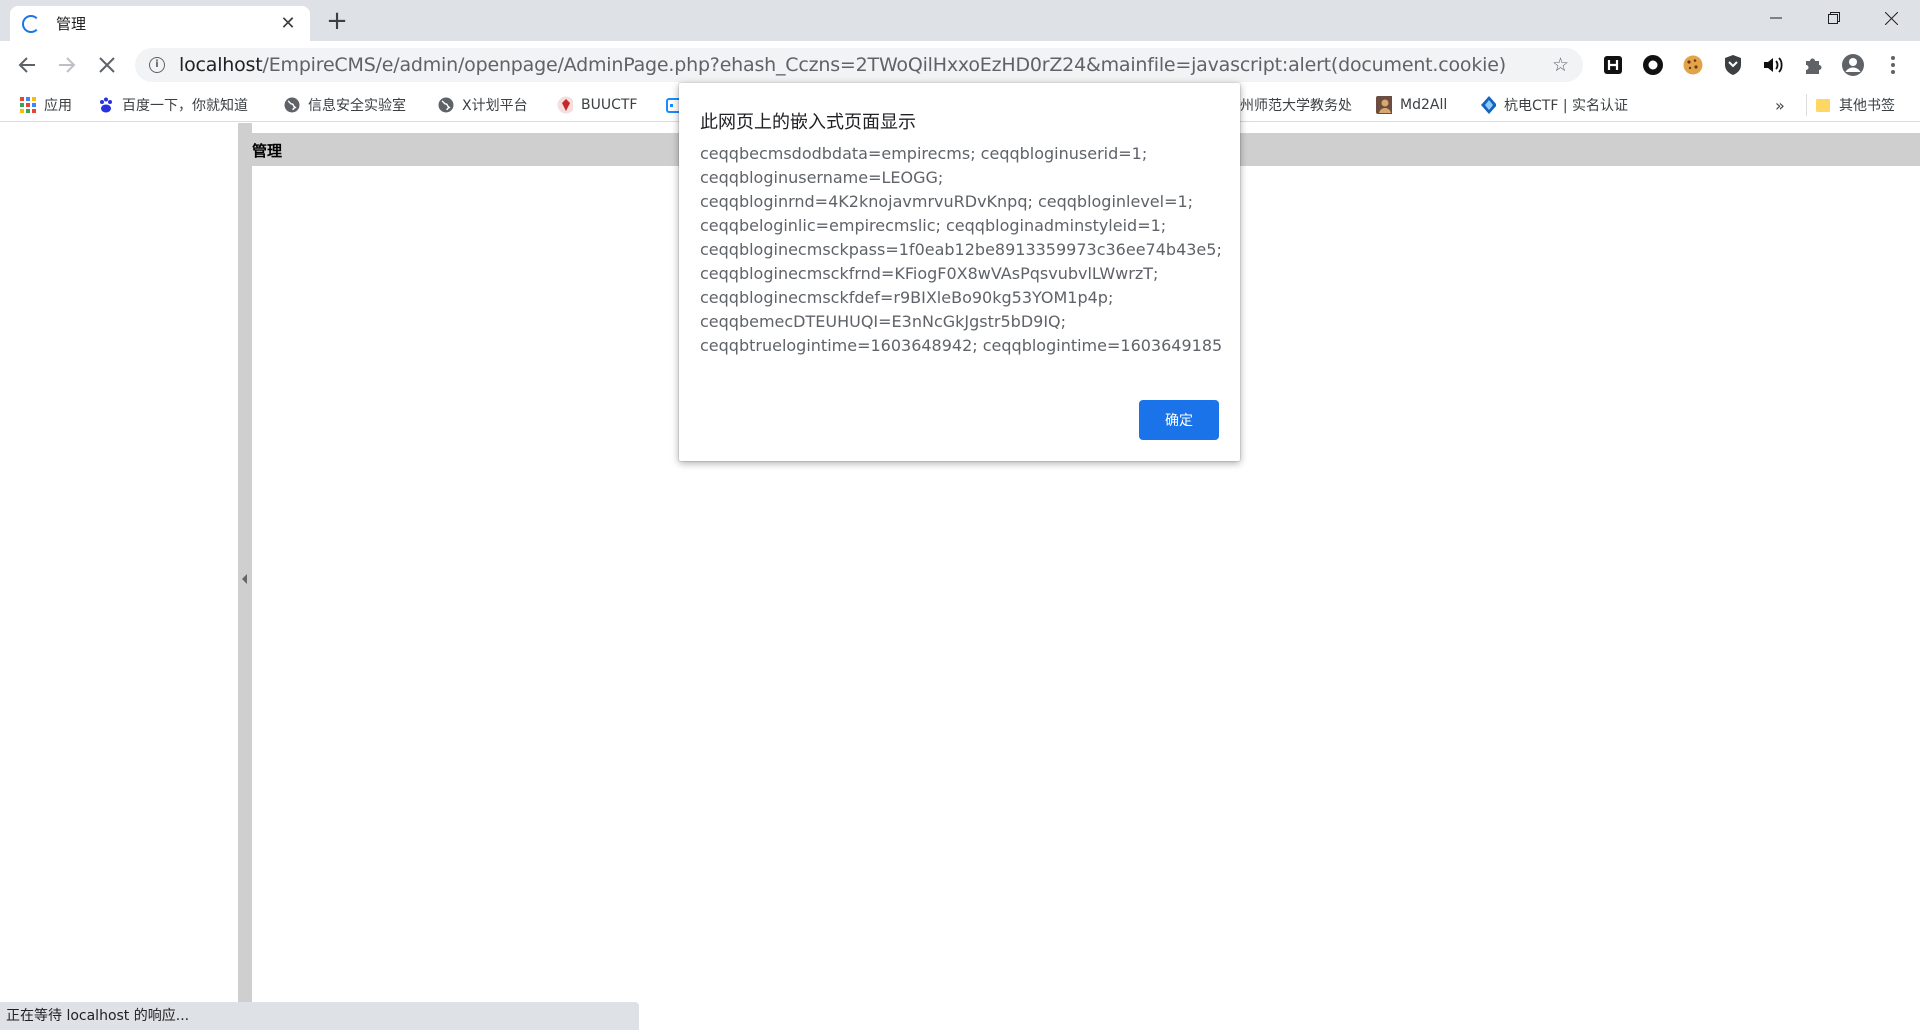  I want to click on bookmark-label: 应用, so click(58, 106).